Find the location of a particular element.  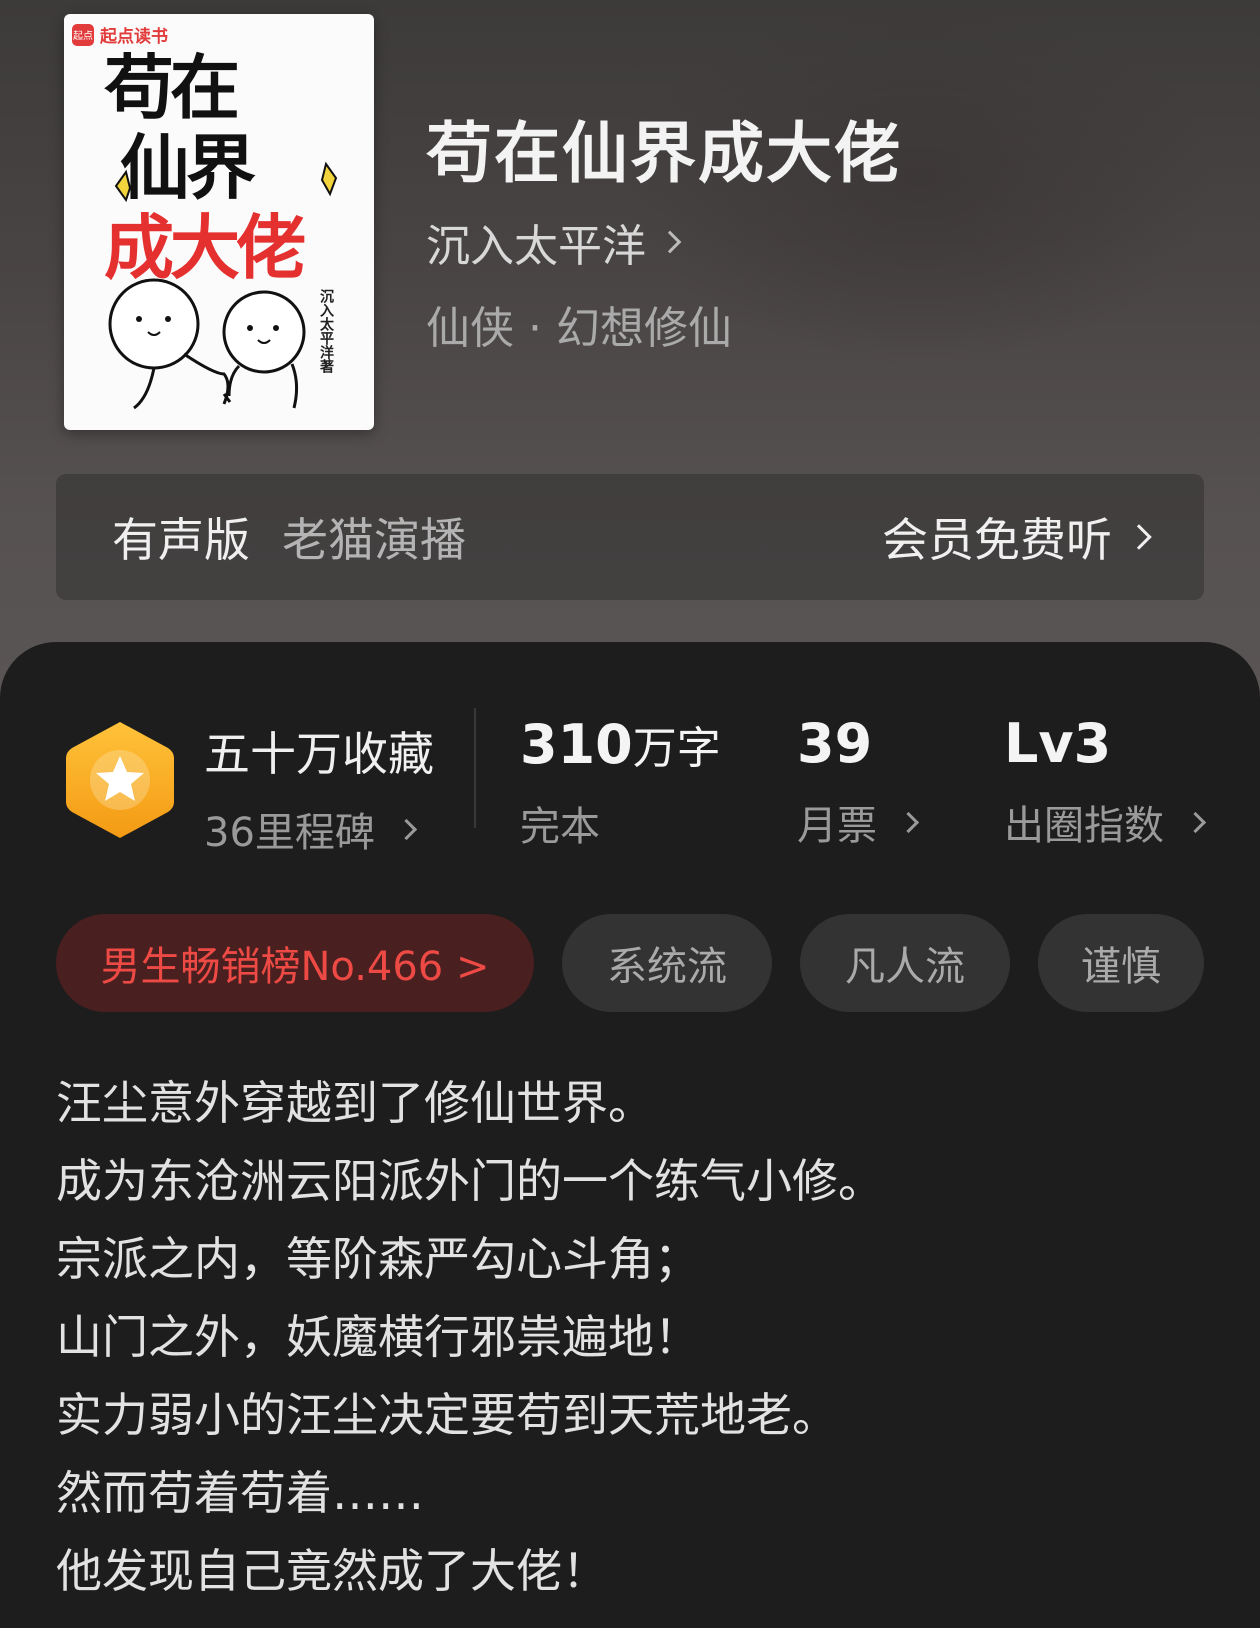

stat-word-count: 310万字 完本 is located at coordinates (620, 782).